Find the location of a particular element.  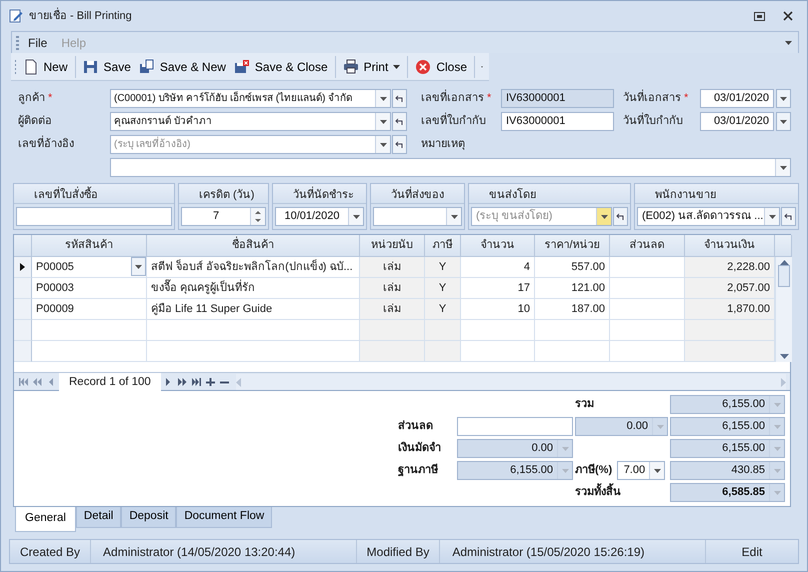

field-label: เลขที่อ้างอิง is located at coordinates (46, 144).